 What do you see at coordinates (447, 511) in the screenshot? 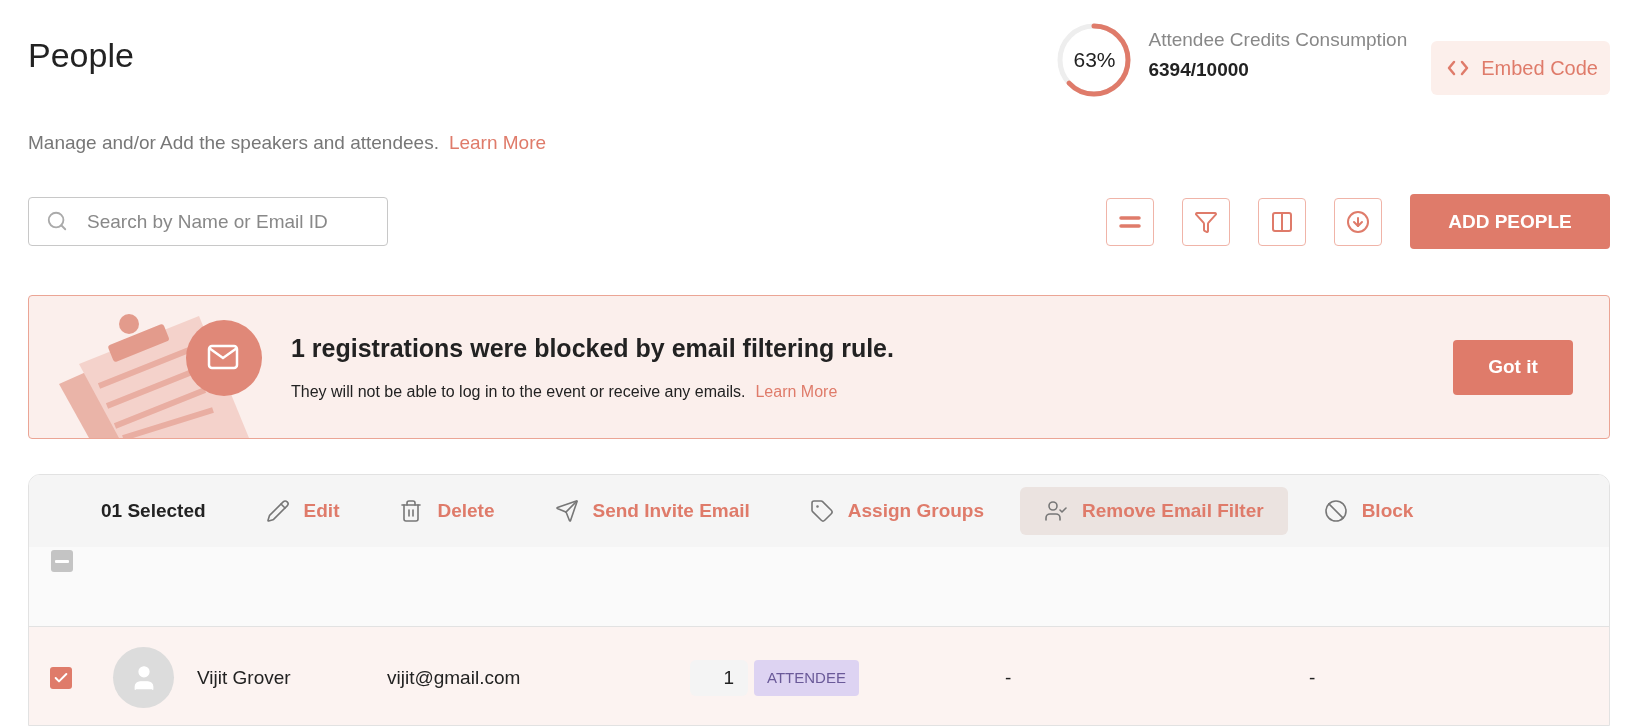
I see `bulk-action-button: Delete` at bounding box center [447, 511].